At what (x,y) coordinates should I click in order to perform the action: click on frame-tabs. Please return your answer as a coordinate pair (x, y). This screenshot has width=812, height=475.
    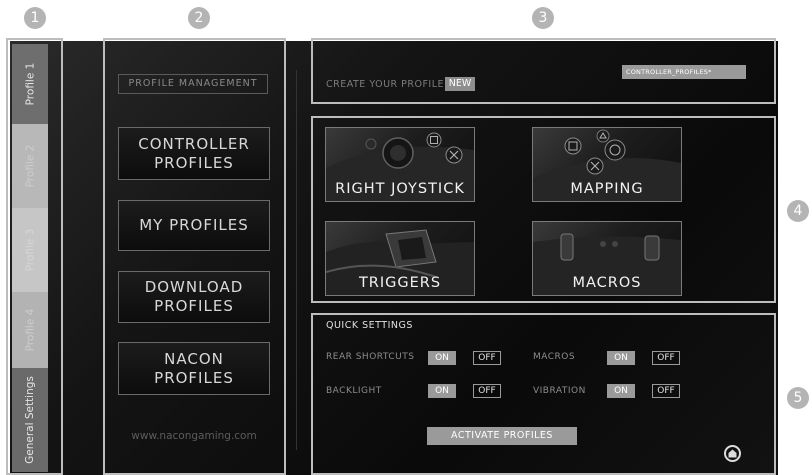
    Looking at the image, I should click on (34, 256).